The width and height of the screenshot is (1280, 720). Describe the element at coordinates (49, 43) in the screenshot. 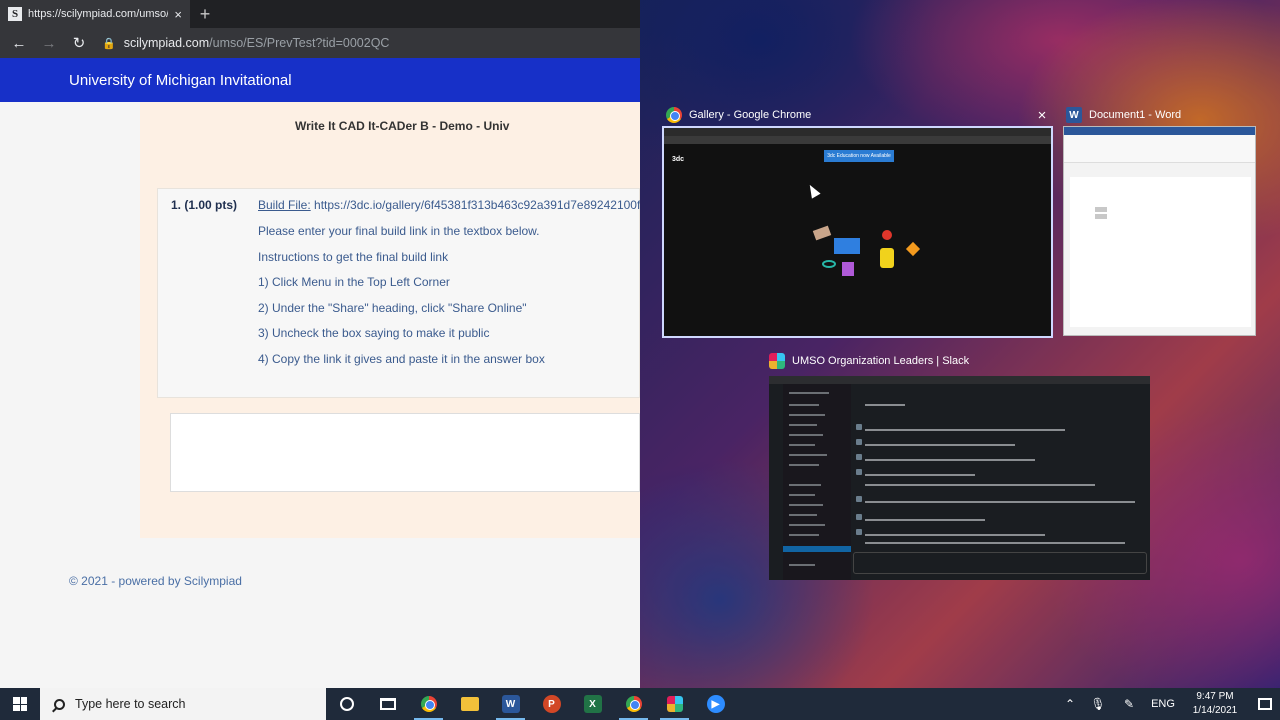

I see `forward-icon: →` at that location.